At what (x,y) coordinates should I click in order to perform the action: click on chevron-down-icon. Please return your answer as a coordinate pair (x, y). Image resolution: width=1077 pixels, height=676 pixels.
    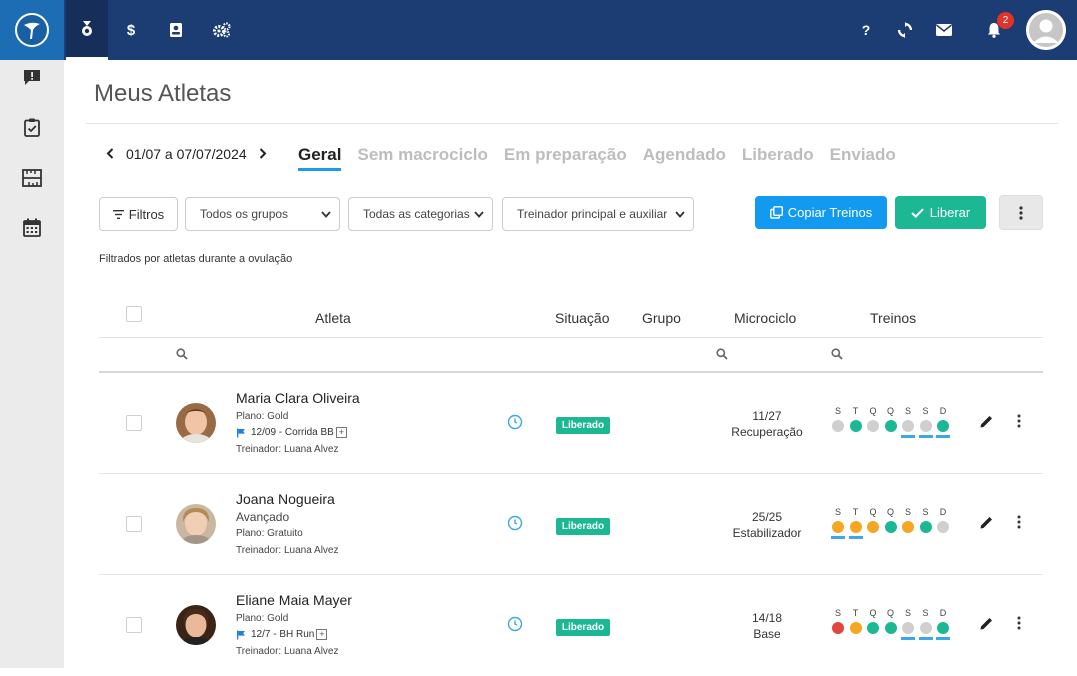
    Looking at the image, I should click on (479, 214).